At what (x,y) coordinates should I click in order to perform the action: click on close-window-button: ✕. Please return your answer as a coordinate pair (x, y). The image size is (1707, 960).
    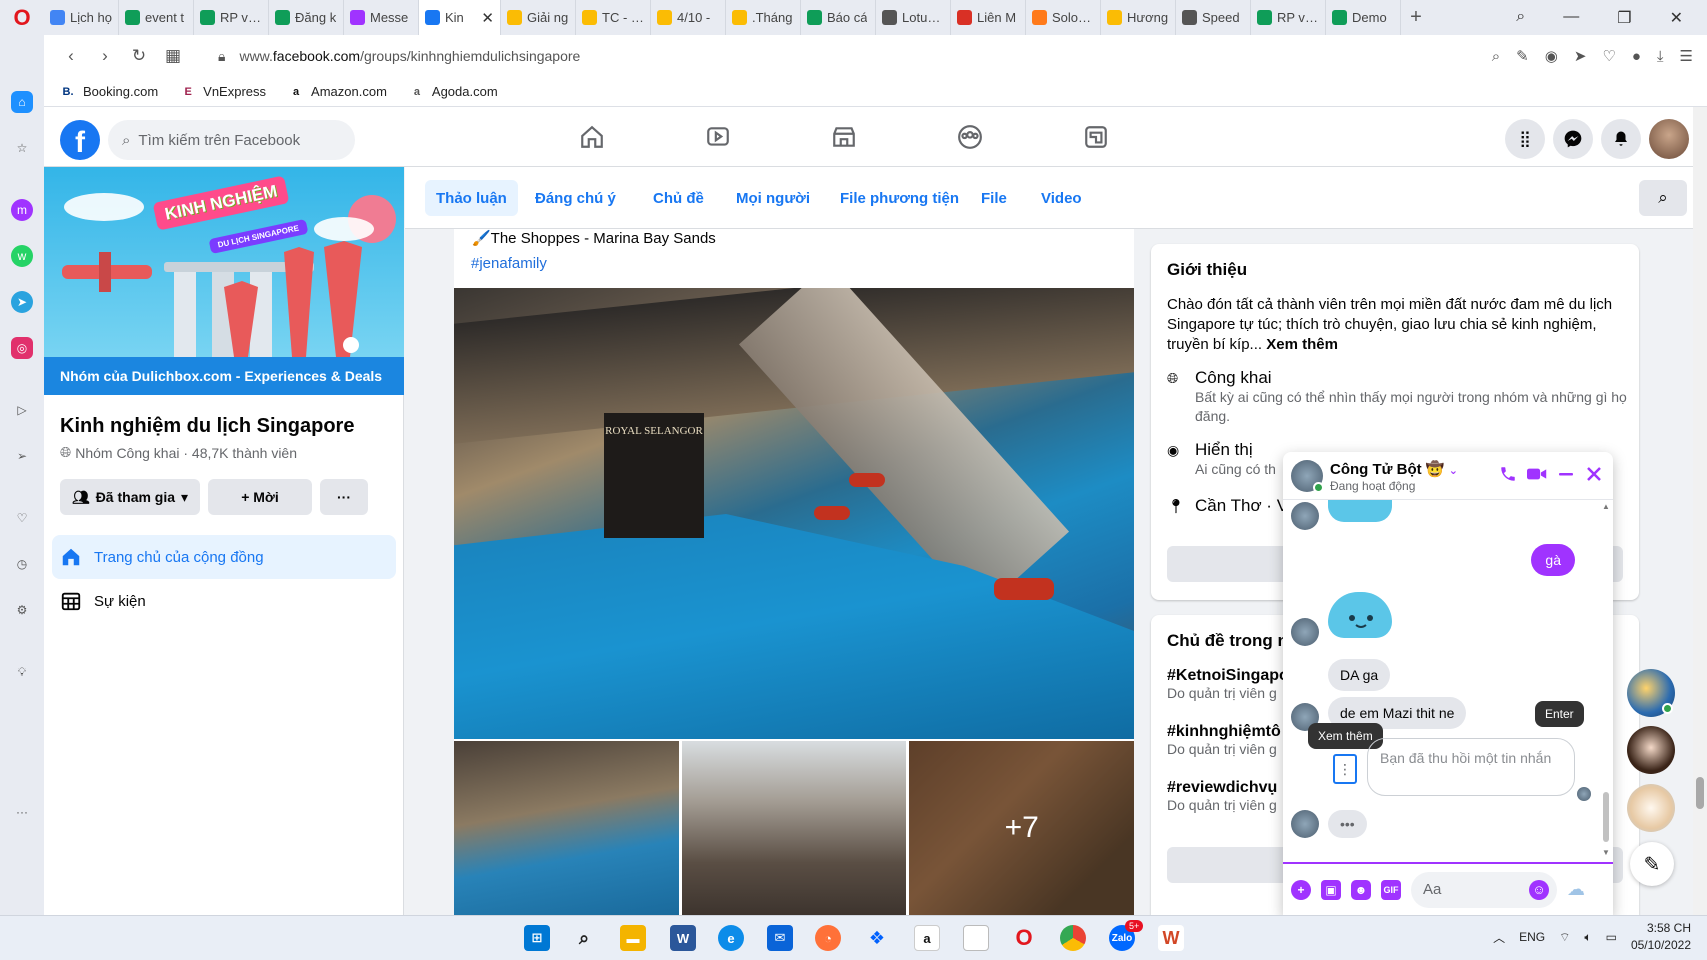
    Looking at the image, I should click on (1676, 18).